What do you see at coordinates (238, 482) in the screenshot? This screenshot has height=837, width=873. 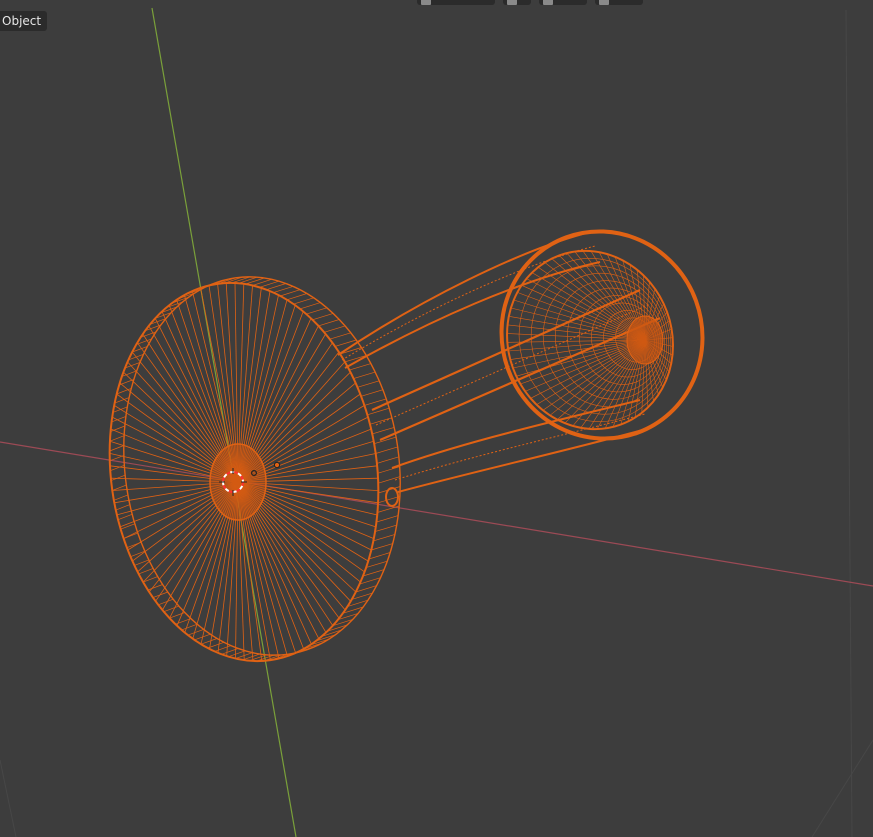 I see `disc-hub` at bounding box center [238, 482].